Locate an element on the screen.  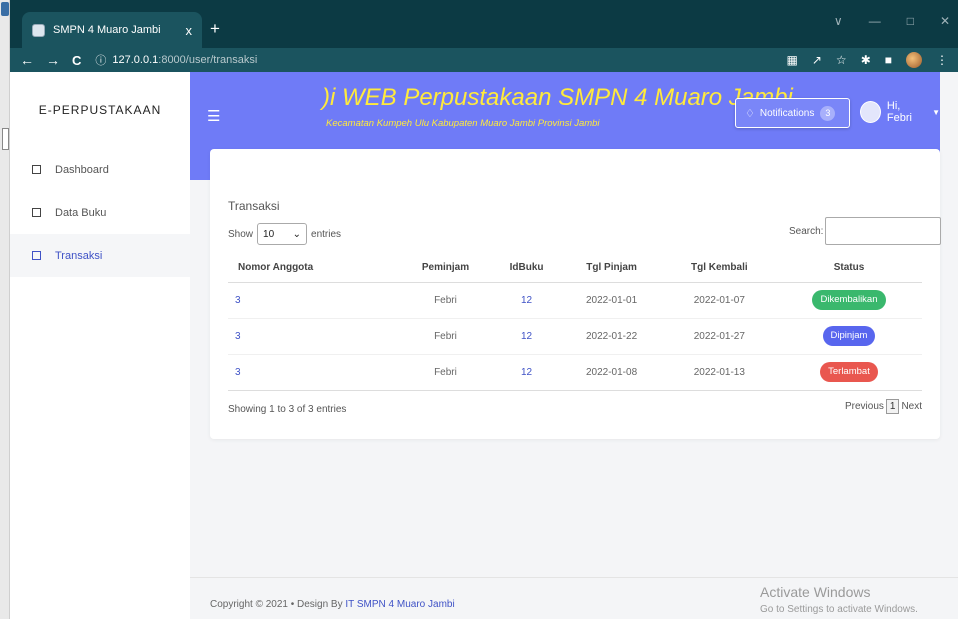
watermark-subtitle: Go to Settings to activate Windows. is located at coordinates (839, 609).